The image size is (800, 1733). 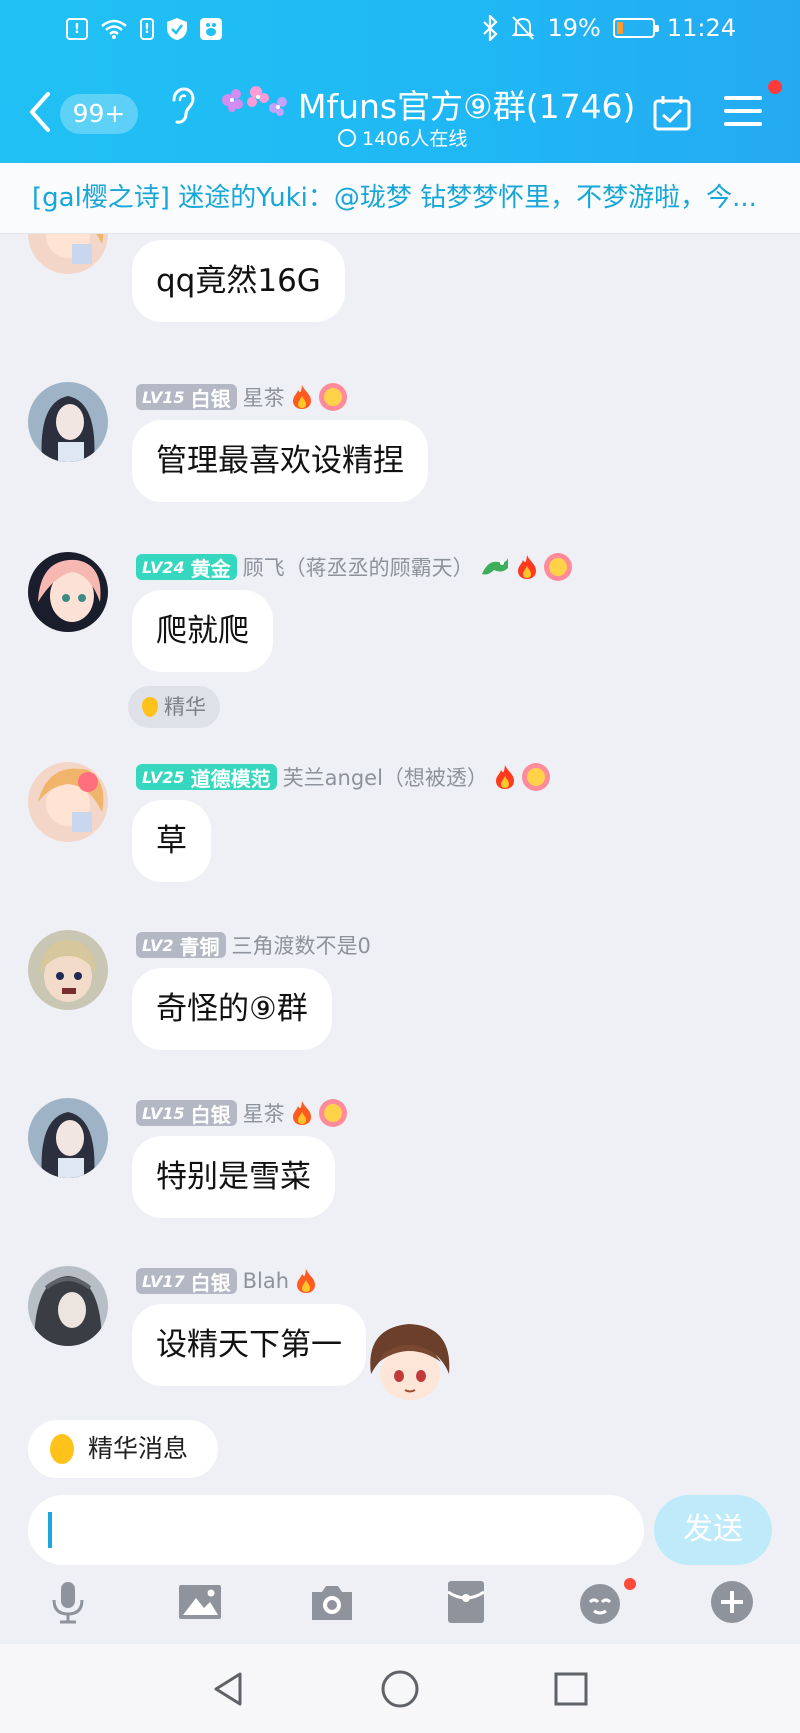 I want to click on shield-icon, so click(x=177, y=29).